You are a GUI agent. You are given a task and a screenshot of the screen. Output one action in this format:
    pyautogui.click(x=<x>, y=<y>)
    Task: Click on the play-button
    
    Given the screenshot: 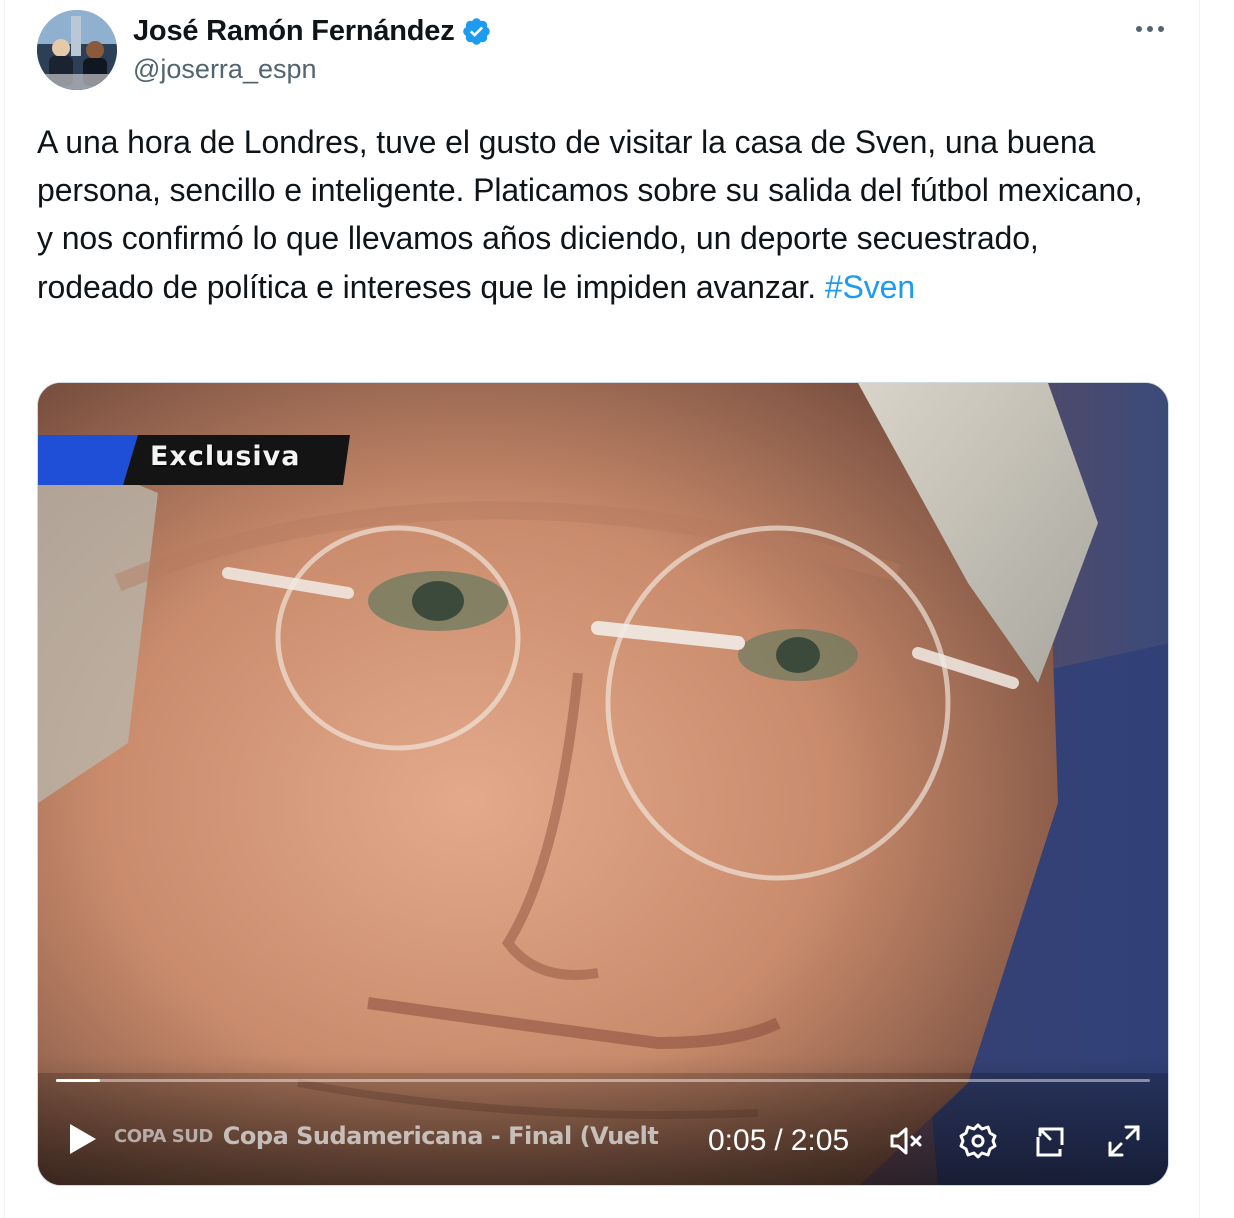 What is the action you would take?
    pyautogui.click(x=82, y=1139)
    